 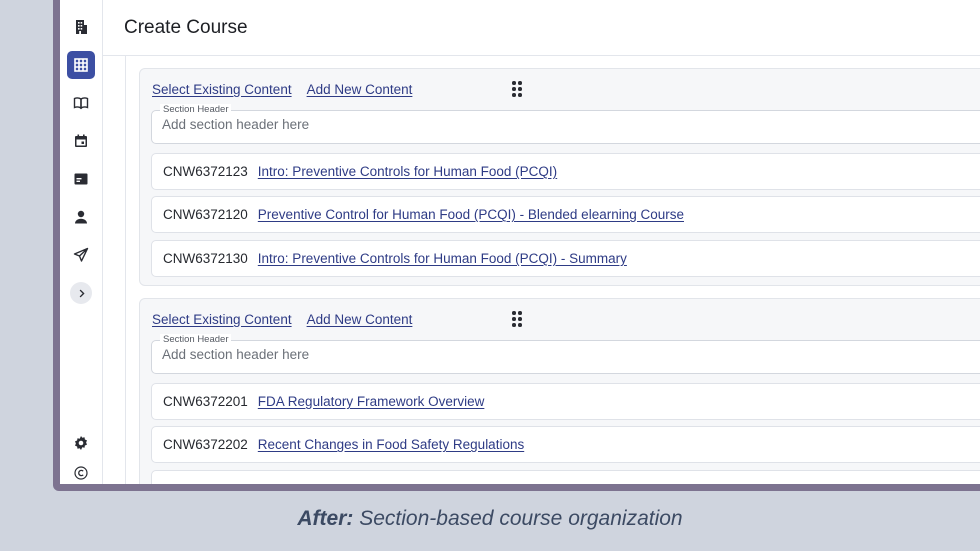 I want to click on content-item-code: CNW6372202, so click(x=205, y=444).